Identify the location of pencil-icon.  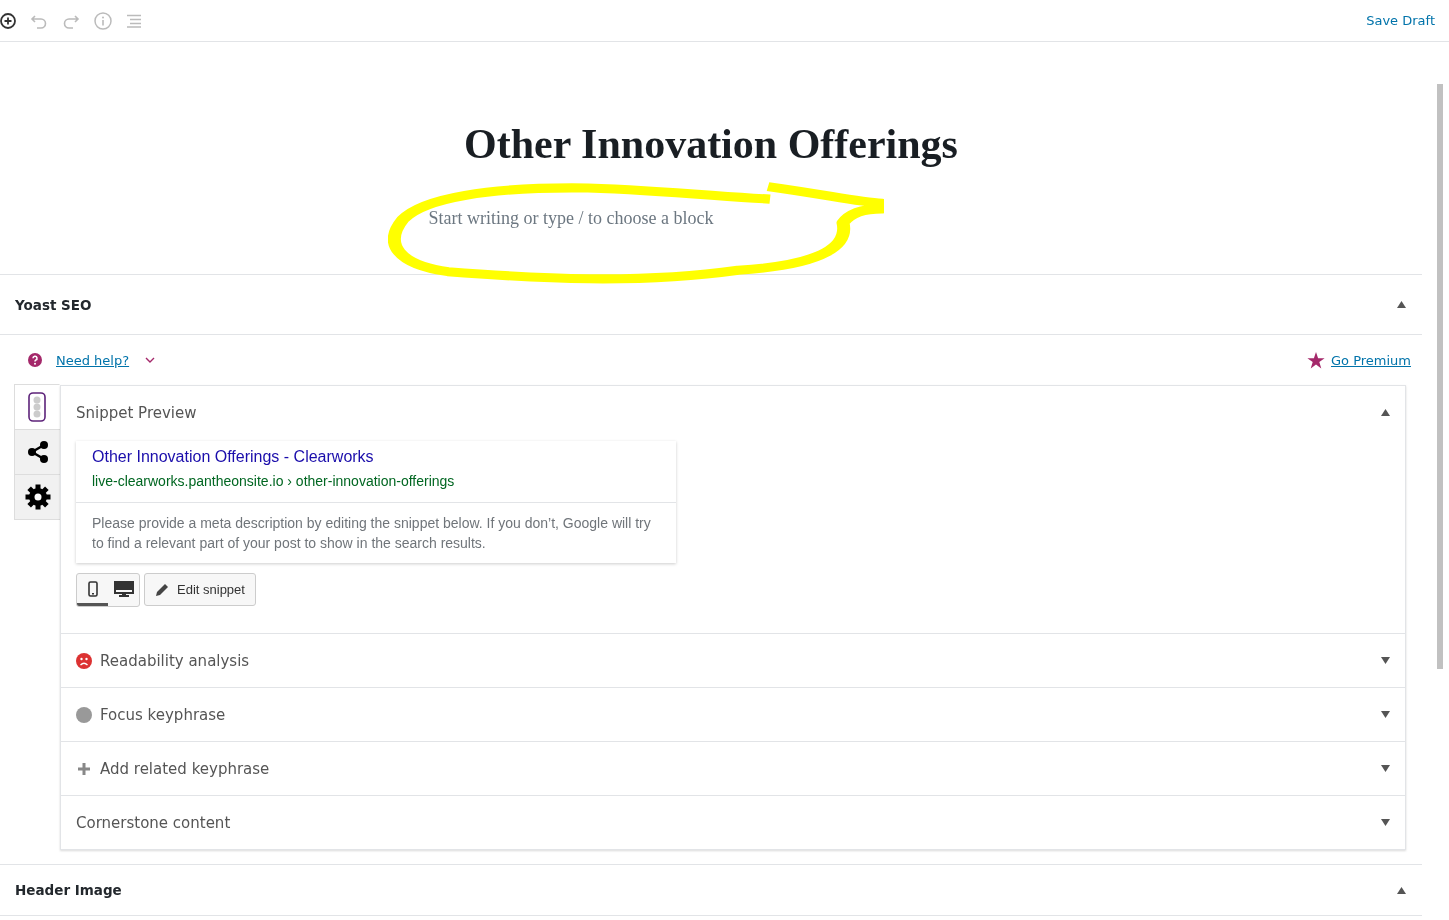
(162, 589).